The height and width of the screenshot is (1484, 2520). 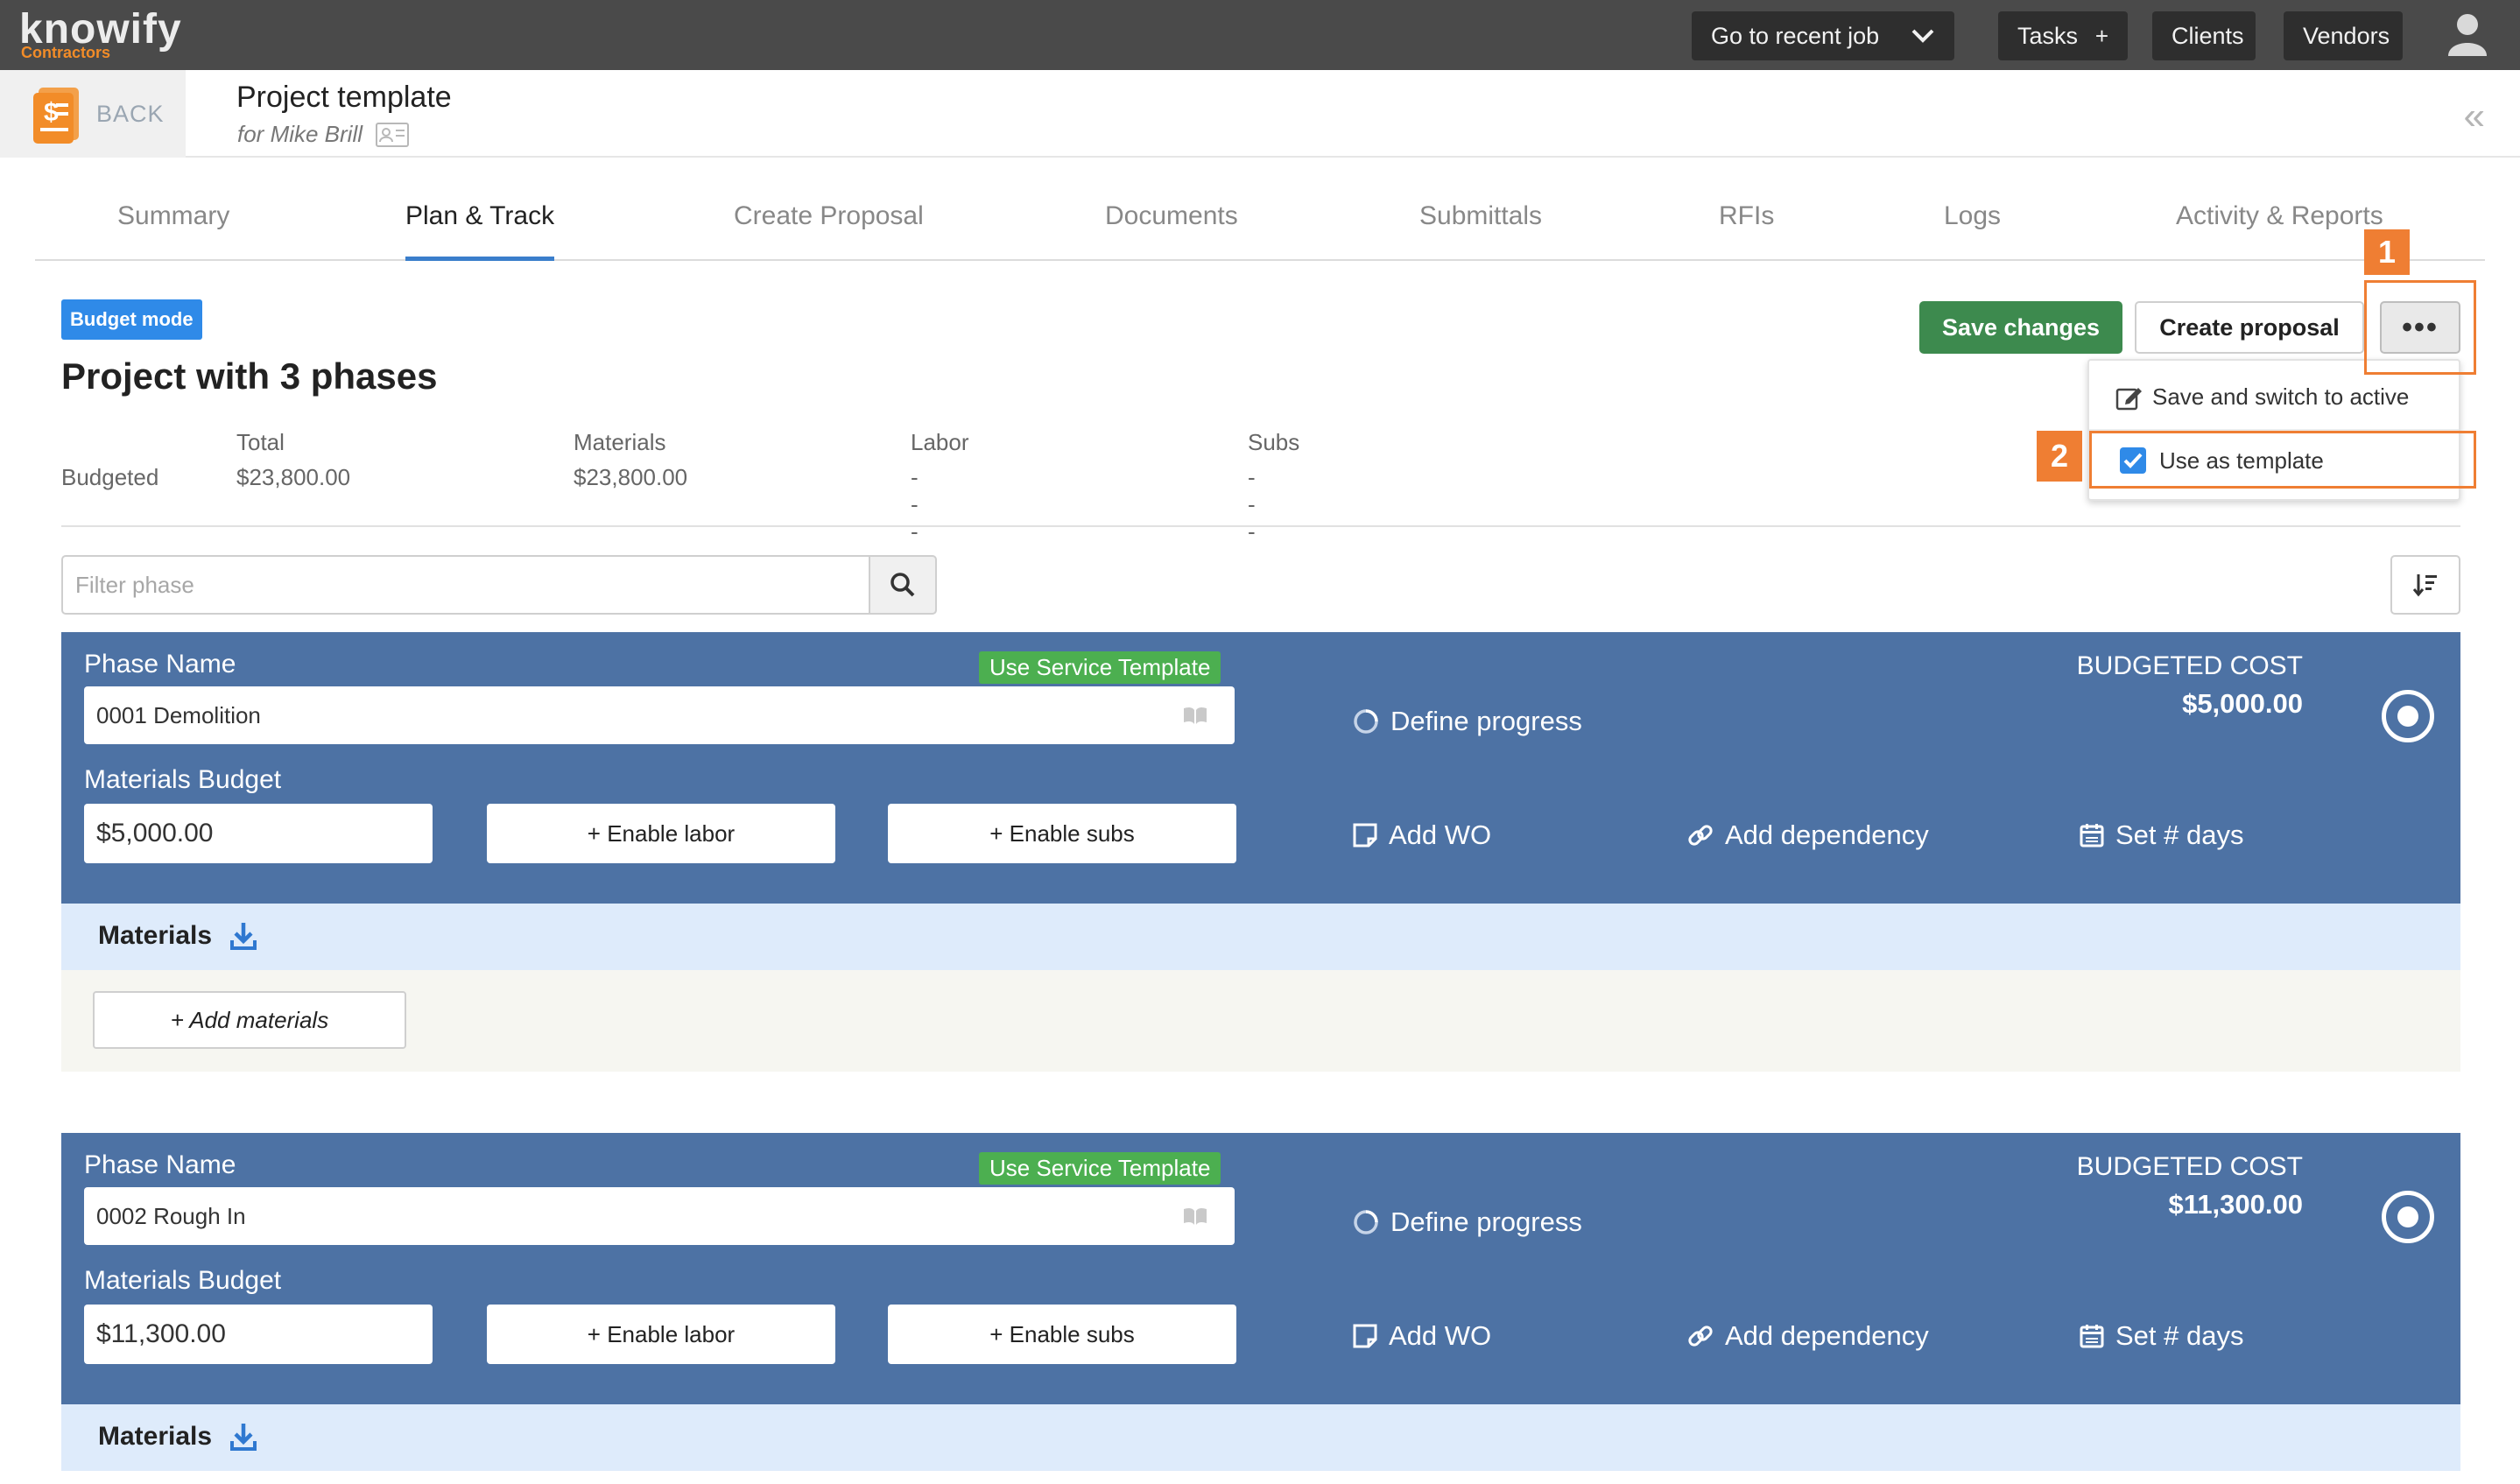 What do you see at coordinates (659, 1216) in the screenshot?
I see `phase-name-input: 0002 Rough In` at bounding box center [659, 1216].